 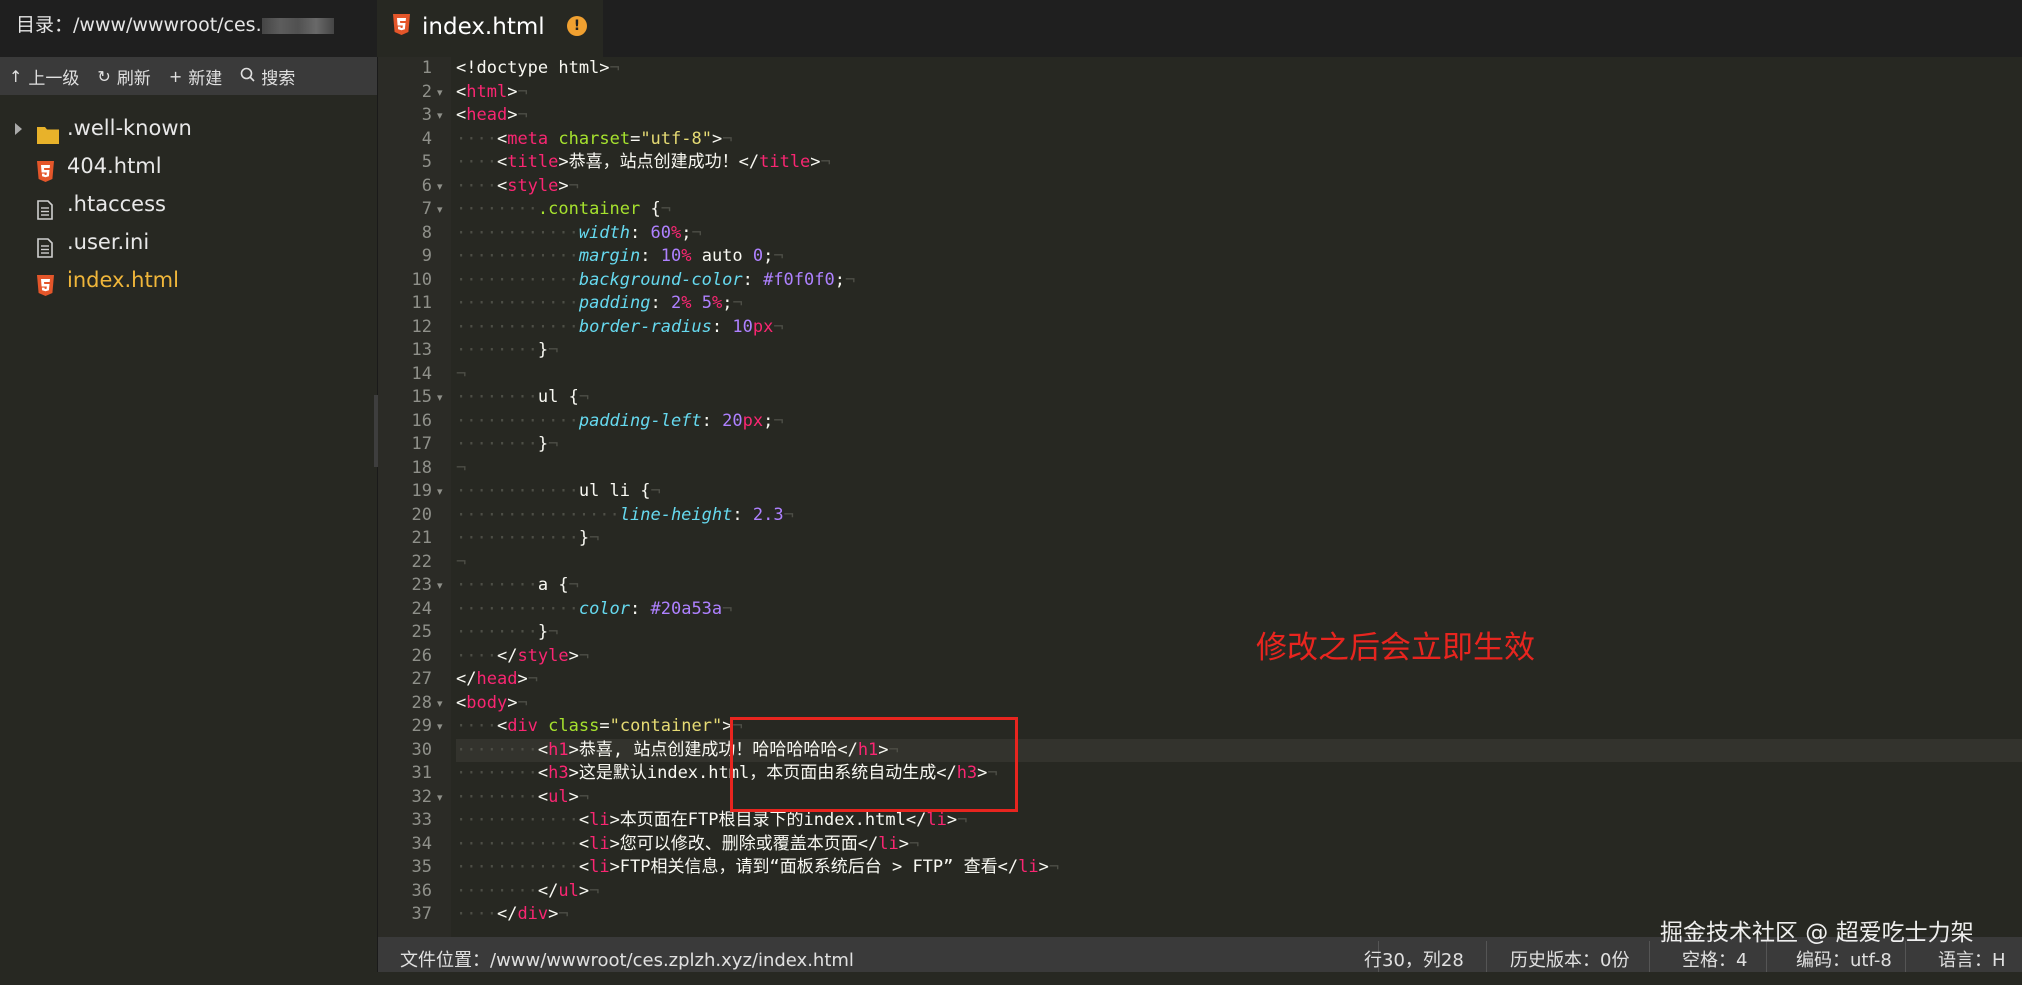 I want to click on code-line: ············ul li {¬, so click(x=558, y=492).